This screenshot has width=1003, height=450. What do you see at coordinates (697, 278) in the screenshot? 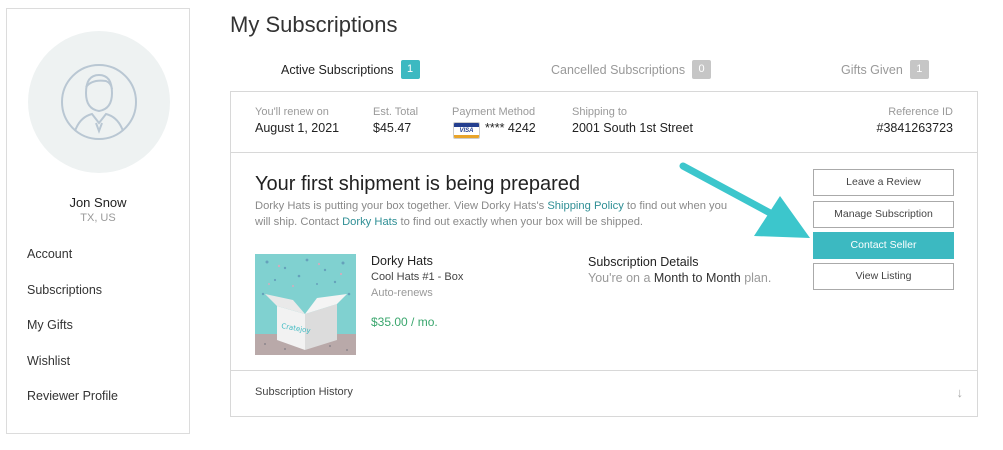
I see `plan-name: Month to Month` at bounding box center [697, 278].